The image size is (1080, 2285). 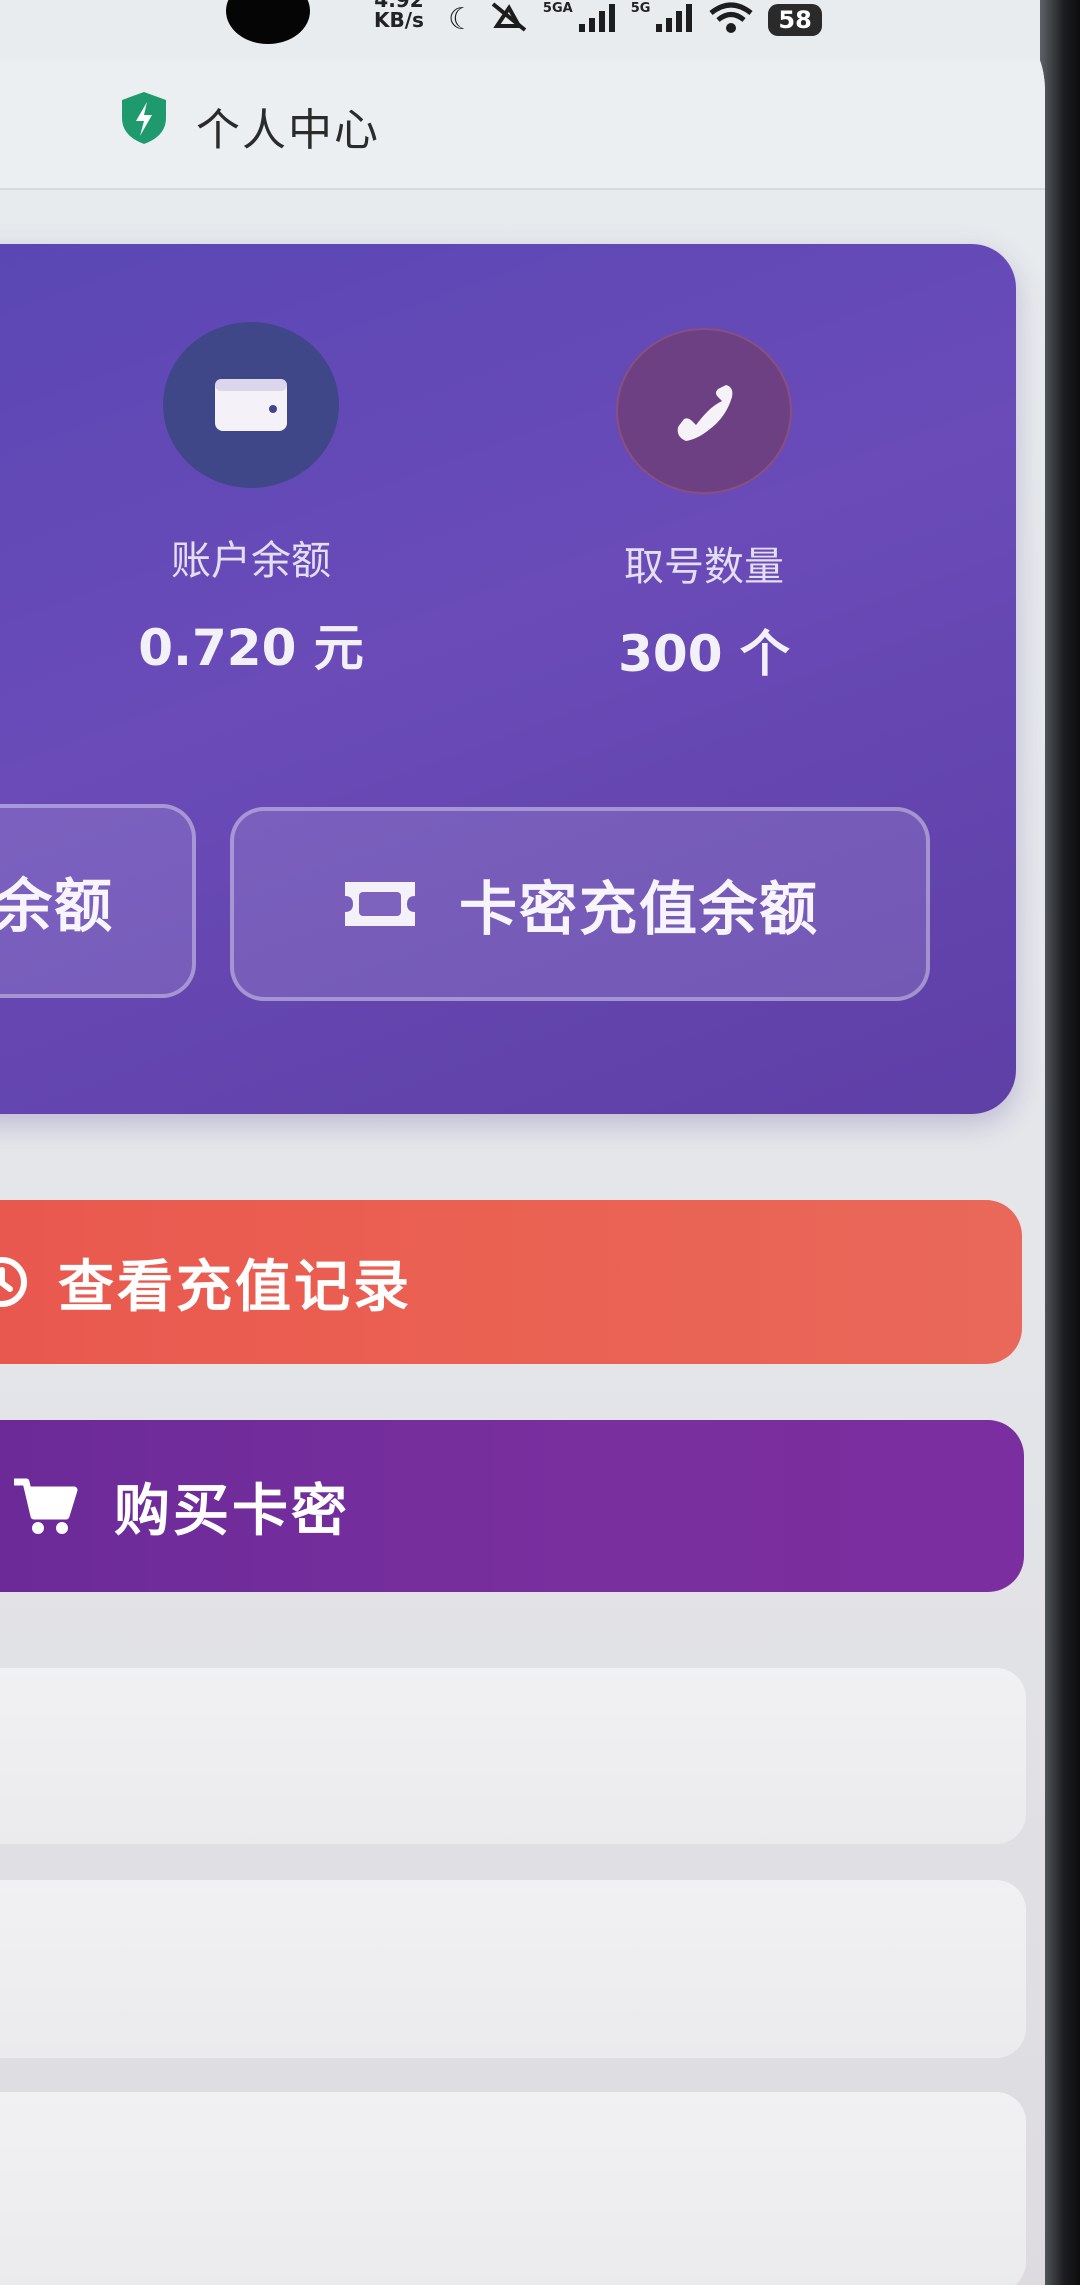 I want to click on balance-button: 余额, so click(x=98, y=901).